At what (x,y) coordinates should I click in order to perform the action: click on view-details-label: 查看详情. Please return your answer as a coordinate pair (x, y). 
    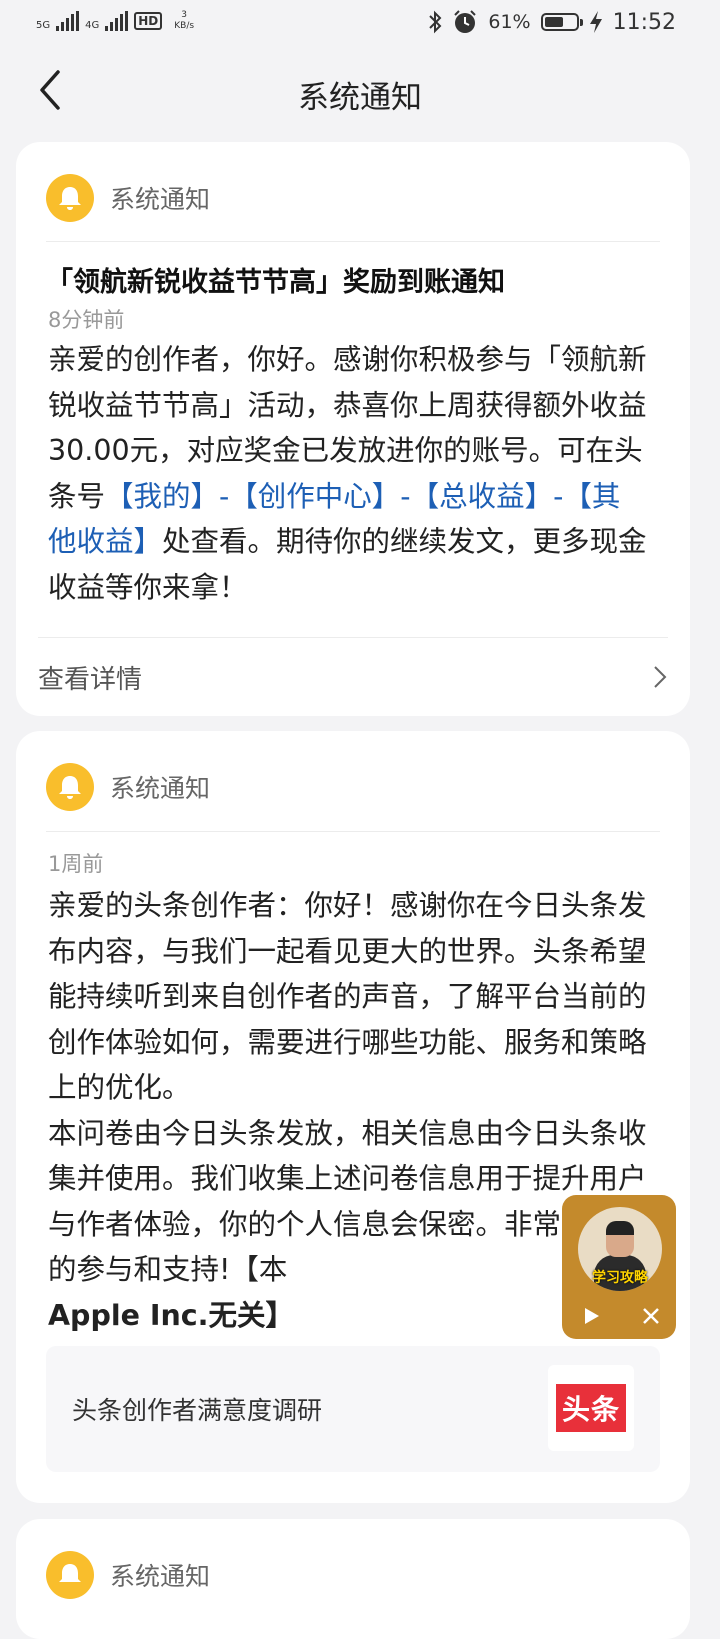
    Looking at the image, I should click on (90, 679).